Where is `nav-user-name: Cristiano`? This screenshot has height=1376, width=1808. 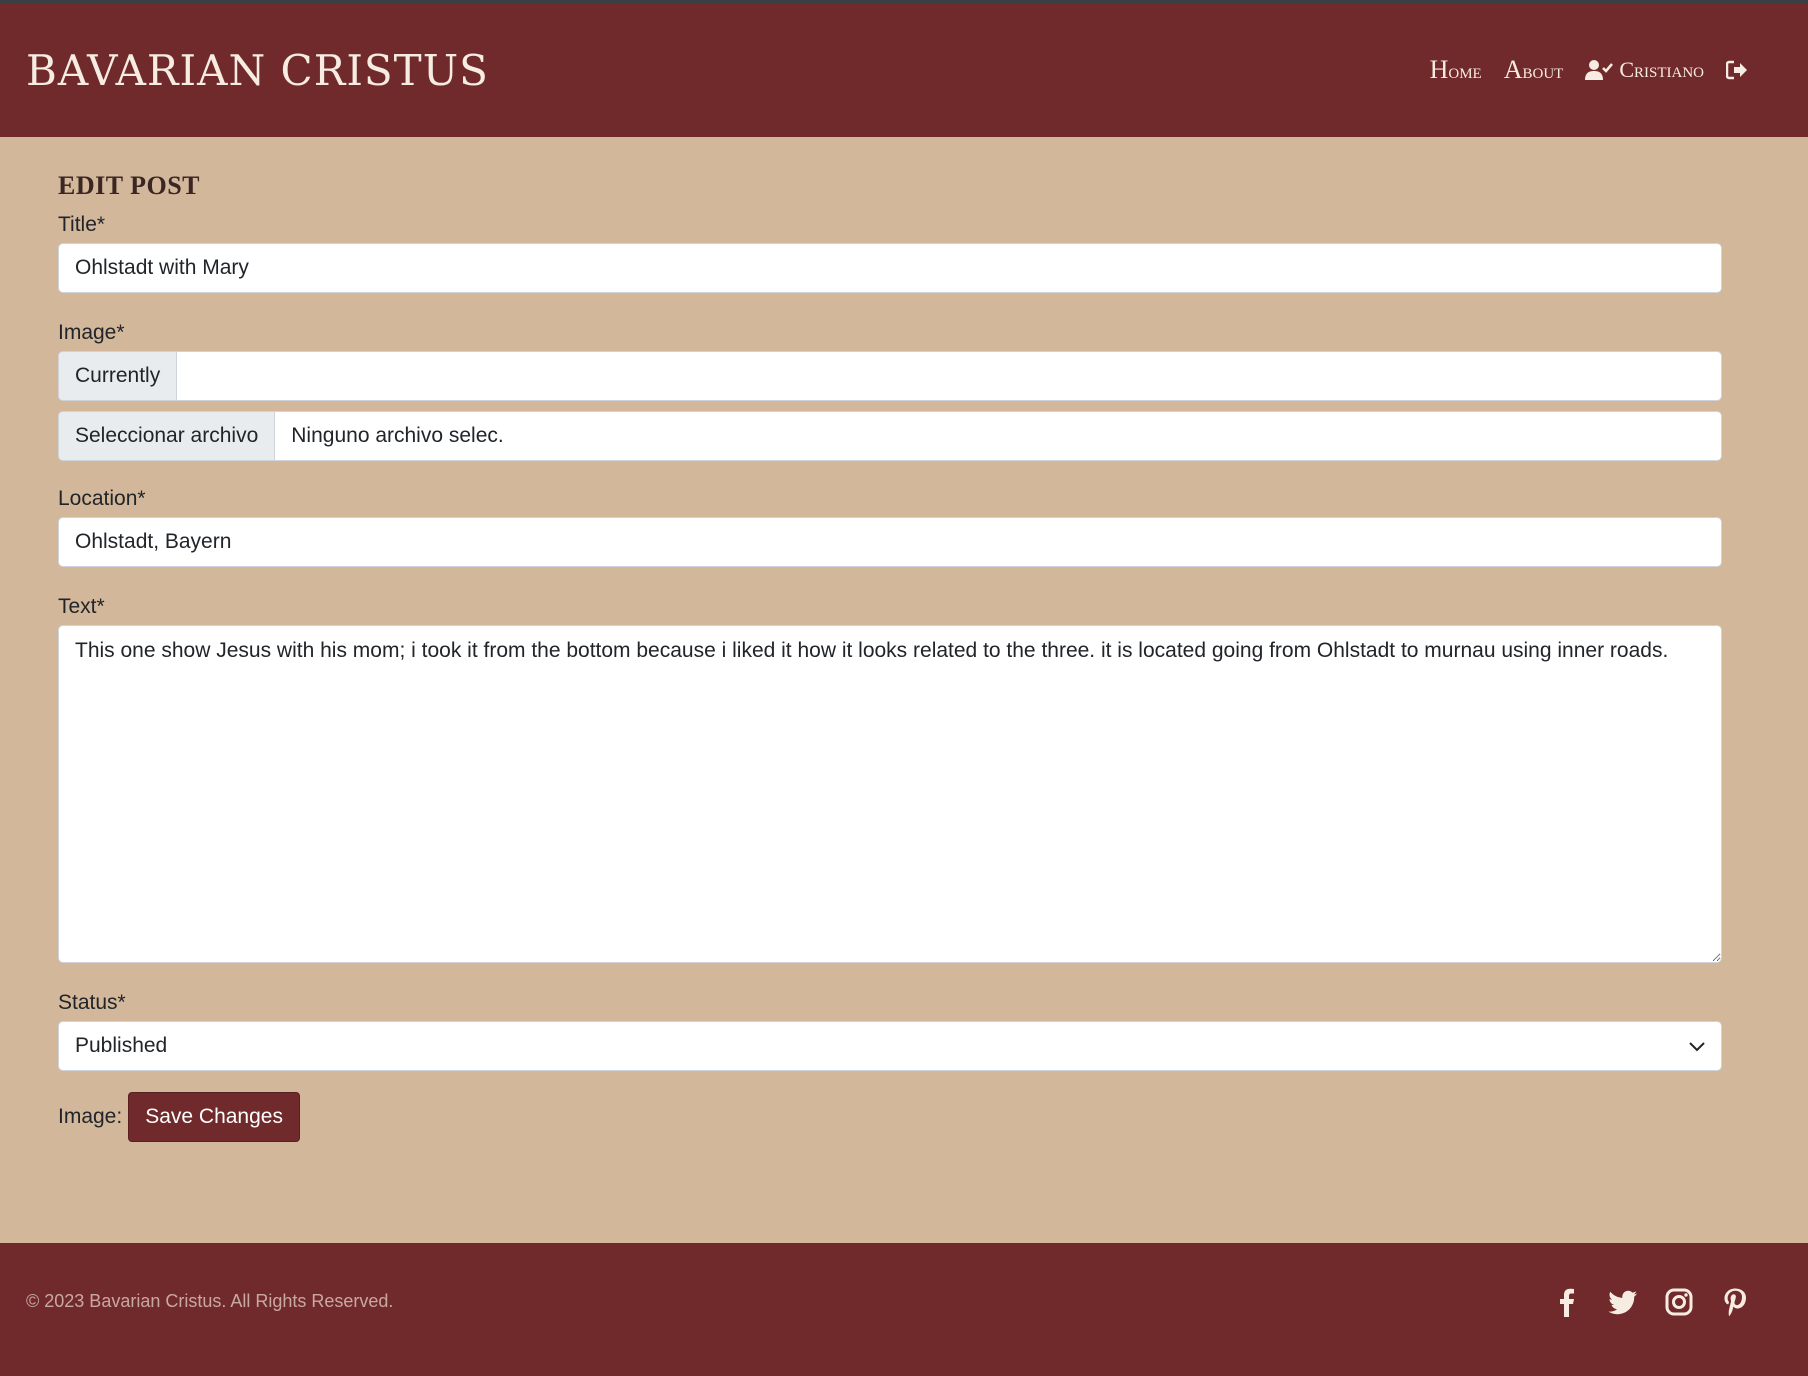
nav-user-name: Cristiano is located at coordinates (1661, 69).